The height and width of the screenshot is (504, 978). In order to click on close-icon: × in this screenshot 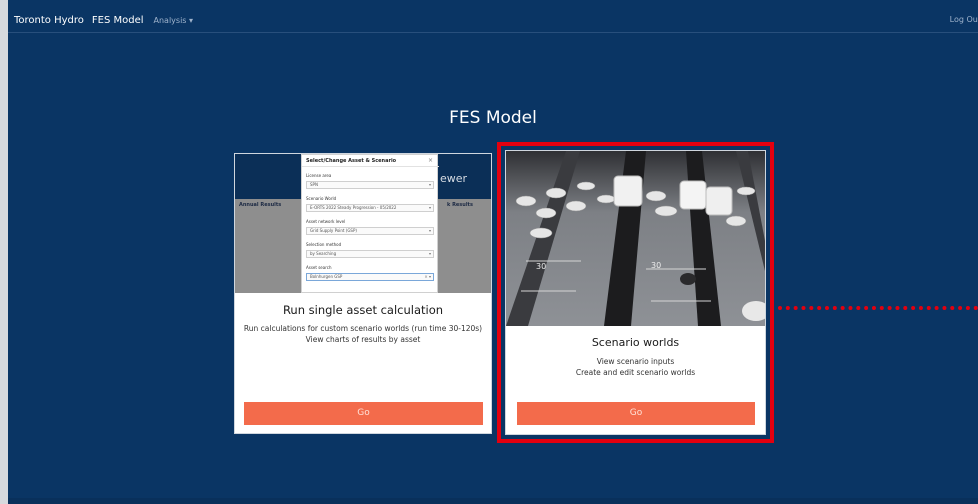, I will do `click(430, 160)`.